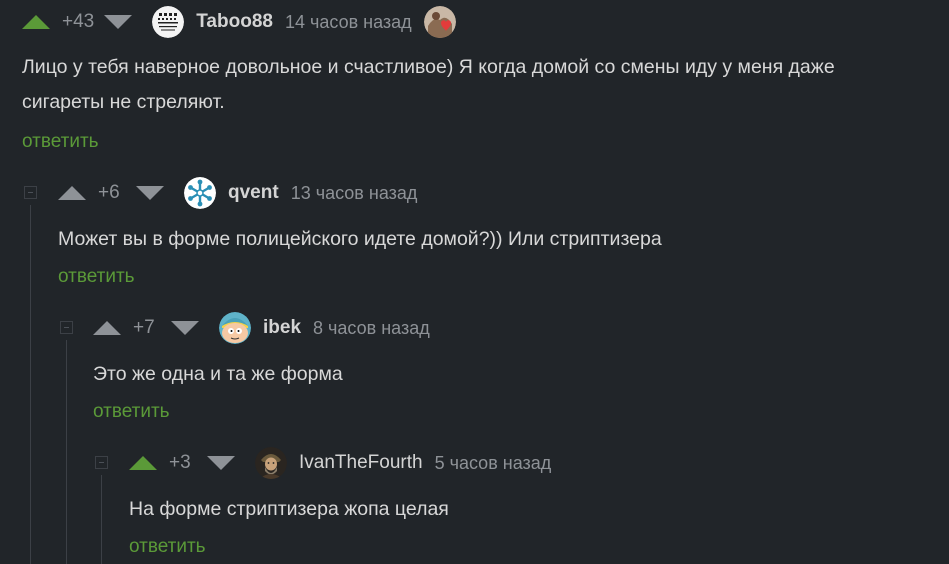  I want to click on comment-header: +43 Taboo88 14 часов назад, so click(239, 22).